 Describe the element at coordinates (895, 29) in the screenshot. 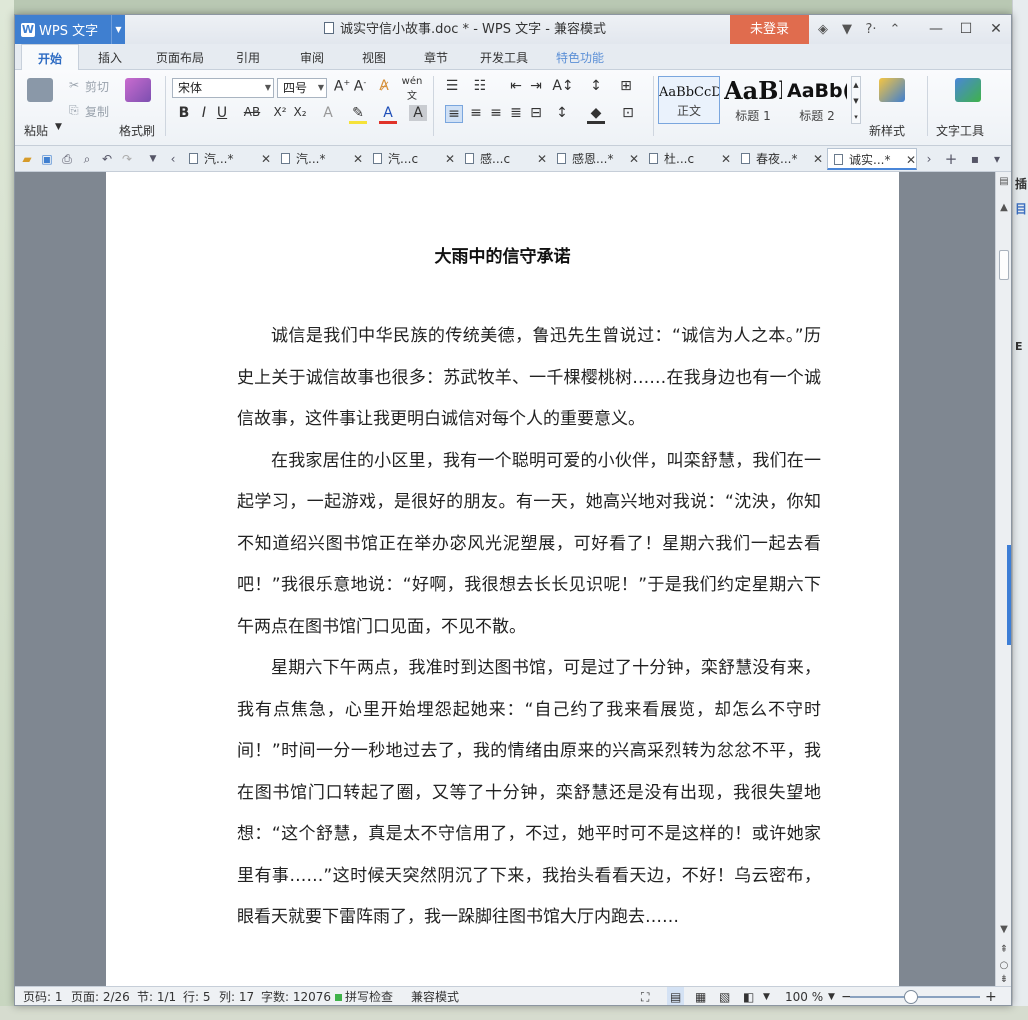

I see `collapse-ribbon-icon: ⌃` at that location.